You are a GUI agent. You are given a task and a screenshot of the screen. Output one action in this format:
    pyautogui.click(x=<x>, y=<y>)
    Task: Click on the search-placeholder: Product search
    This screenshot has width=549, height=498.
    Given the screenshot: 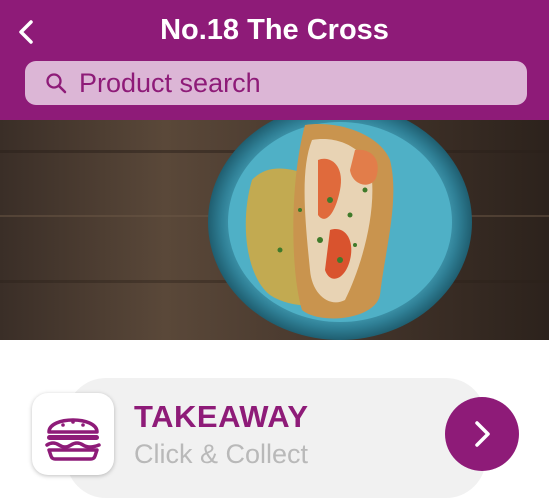 What is the action you would take?
    pyautogui.click(x=170, y=83)
    